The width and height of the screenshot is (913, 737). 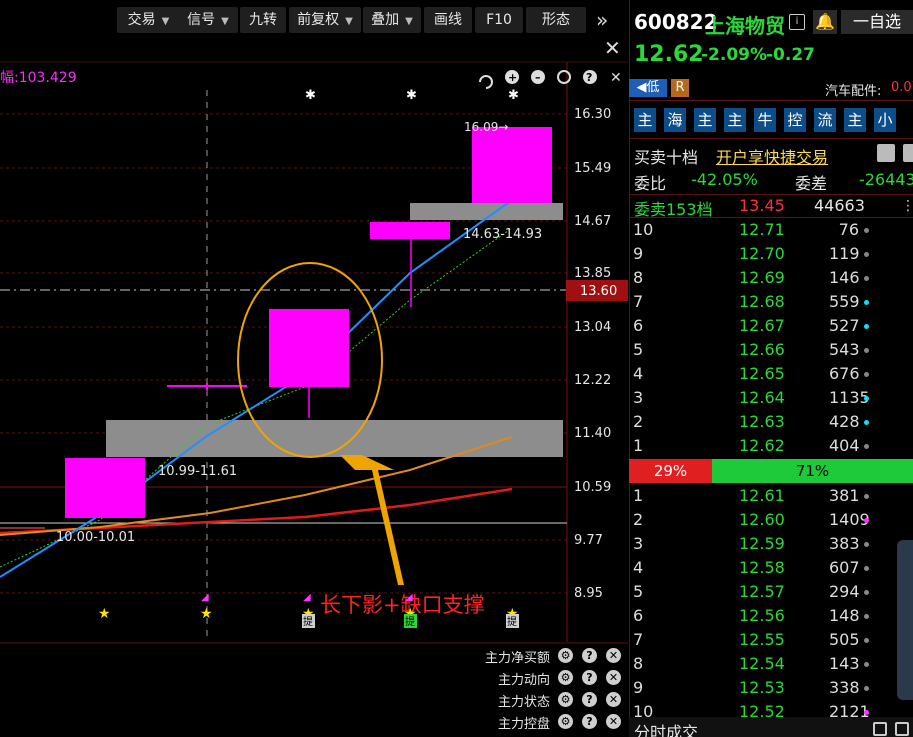 What do you see at coordinates (907, 206) in the screenshot?
I see `expand-icon: ⋮` at bounding box center [907, 206].